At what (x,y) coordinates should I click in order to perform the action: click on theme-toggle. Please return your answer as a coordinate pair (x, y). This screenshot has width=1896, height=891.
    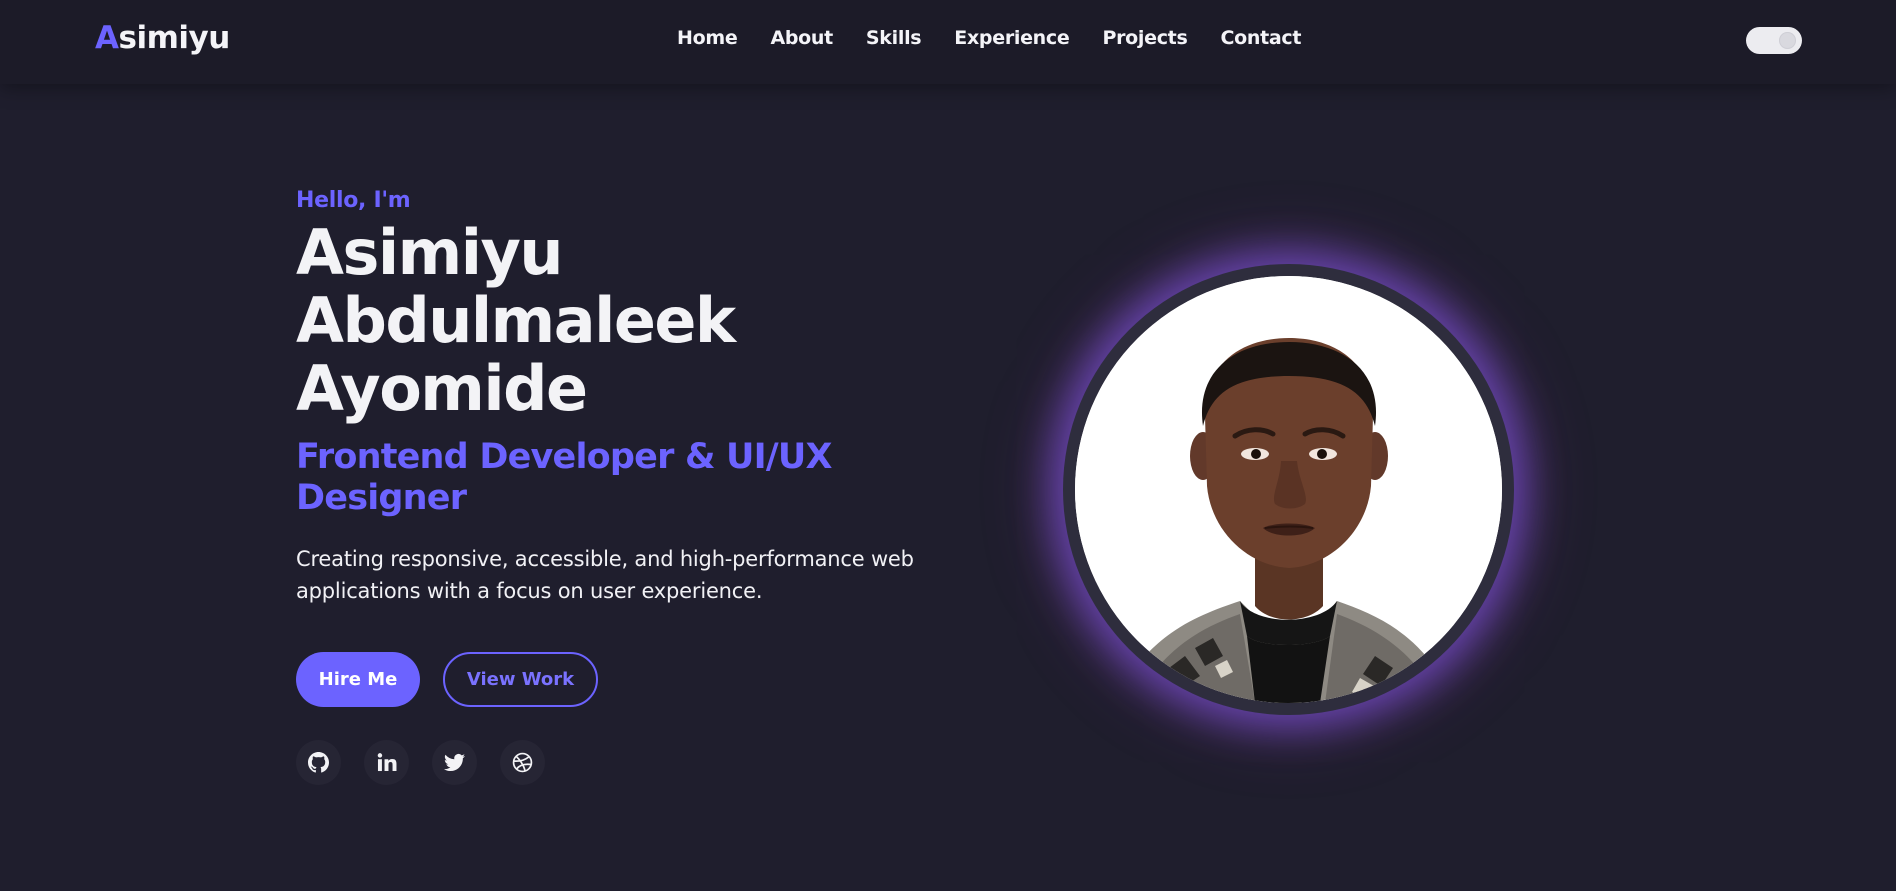
    Looking at the image, I should click on (1774, 40).